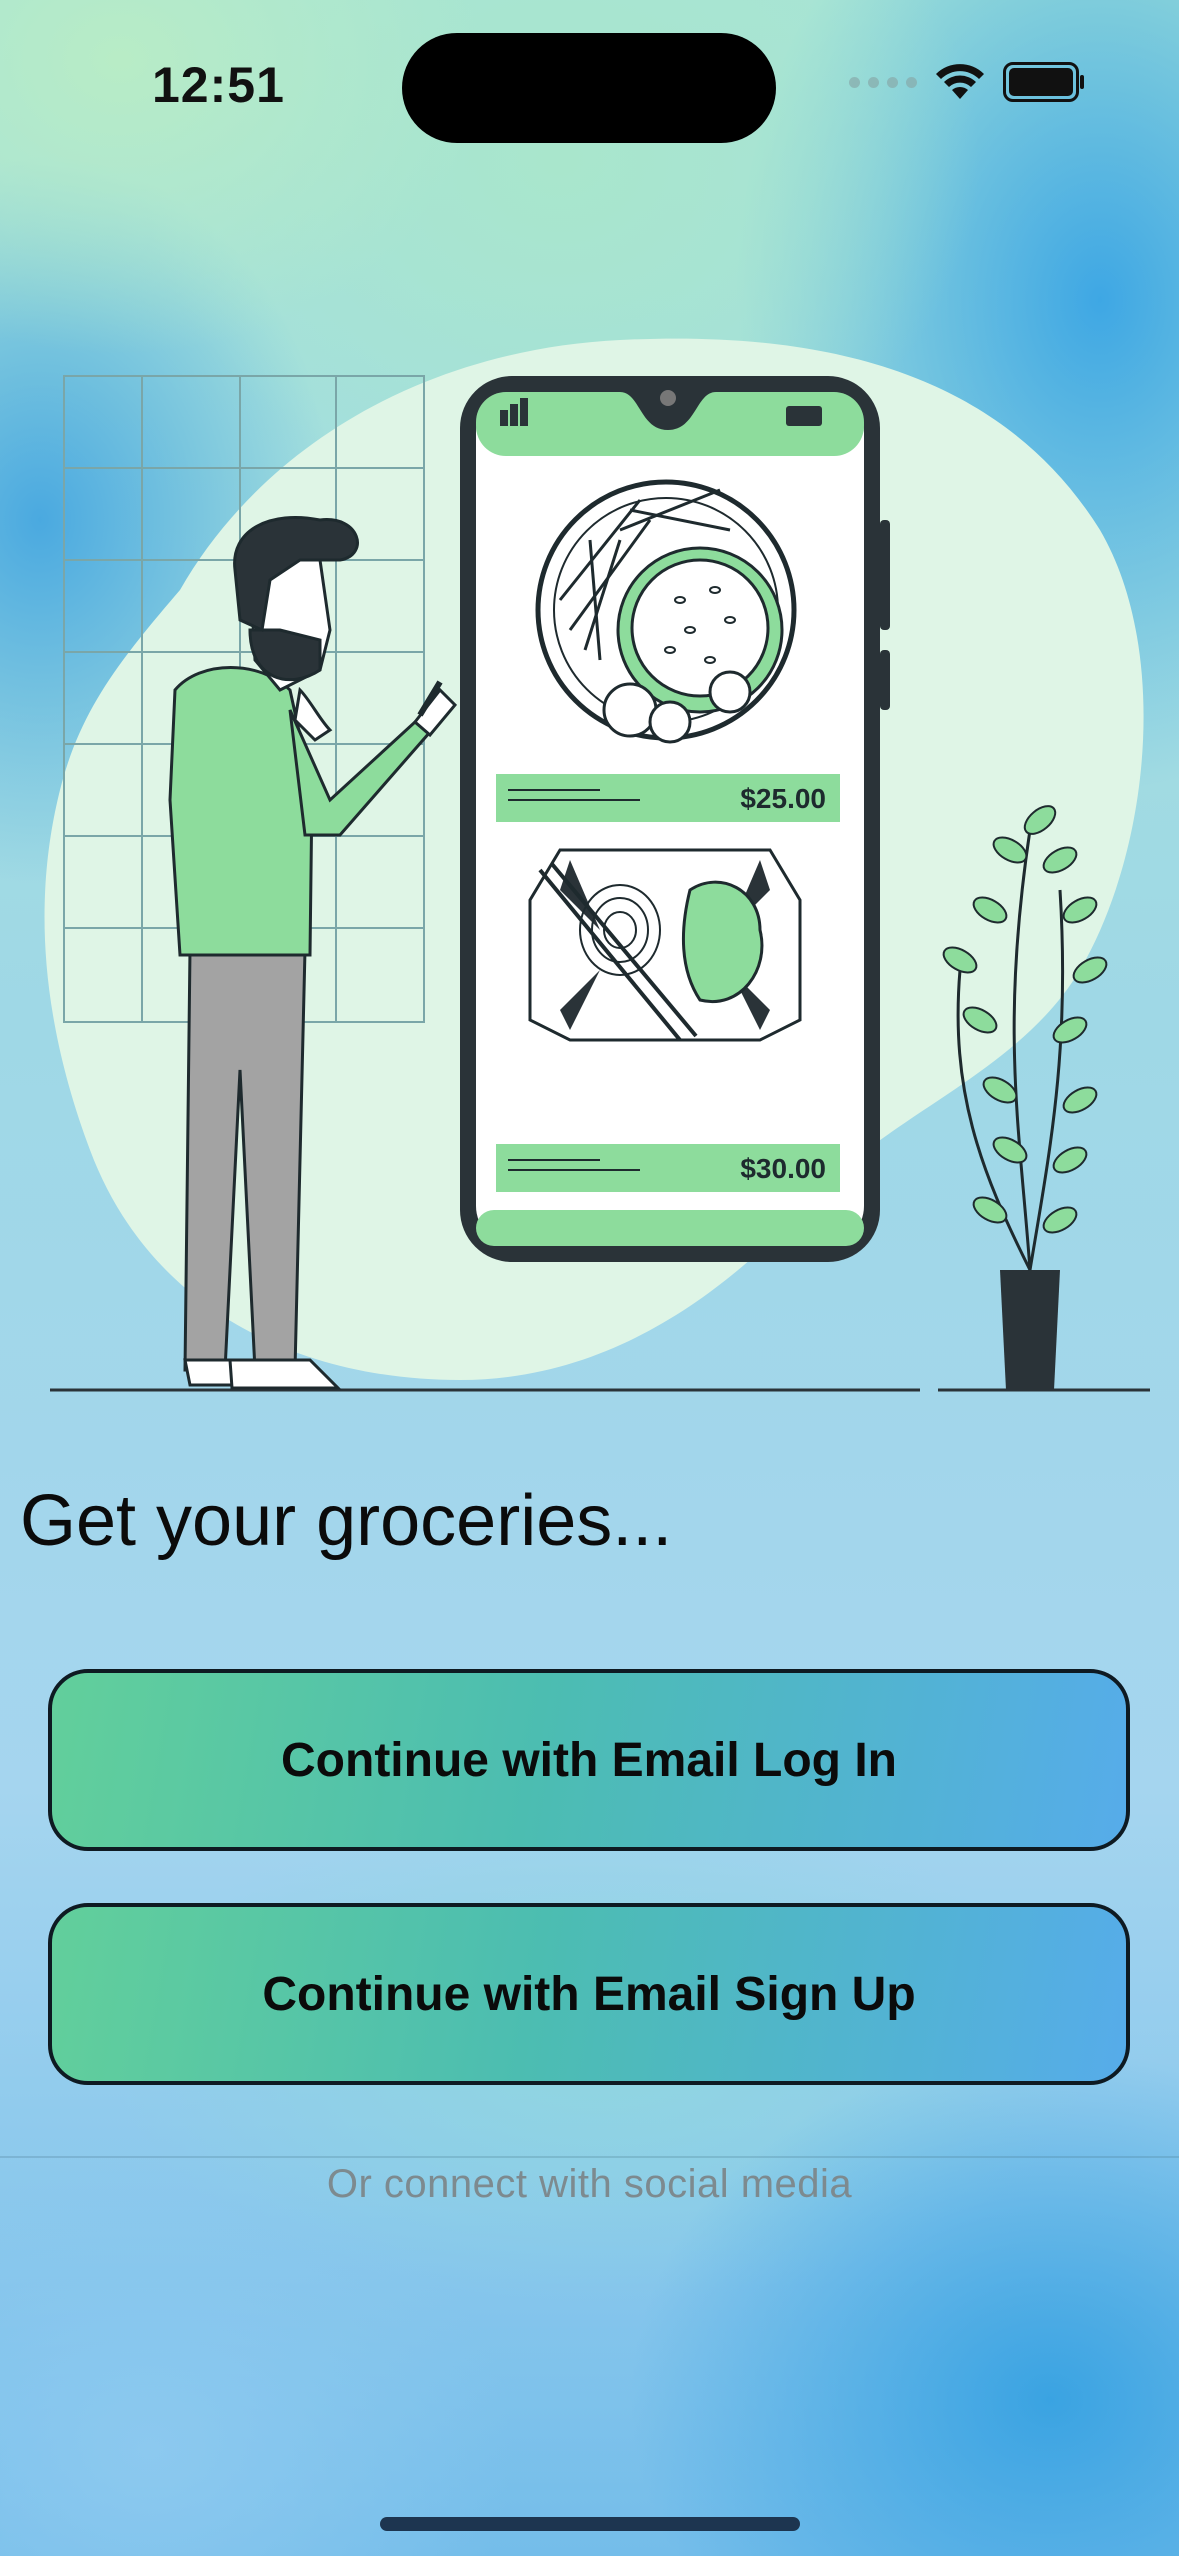 This screenshot has height=2556, width=1179. Describe the element at coordinates (589, 2184) in the screenshot. I see `social-connect-label: Or connect with social media` at that location.